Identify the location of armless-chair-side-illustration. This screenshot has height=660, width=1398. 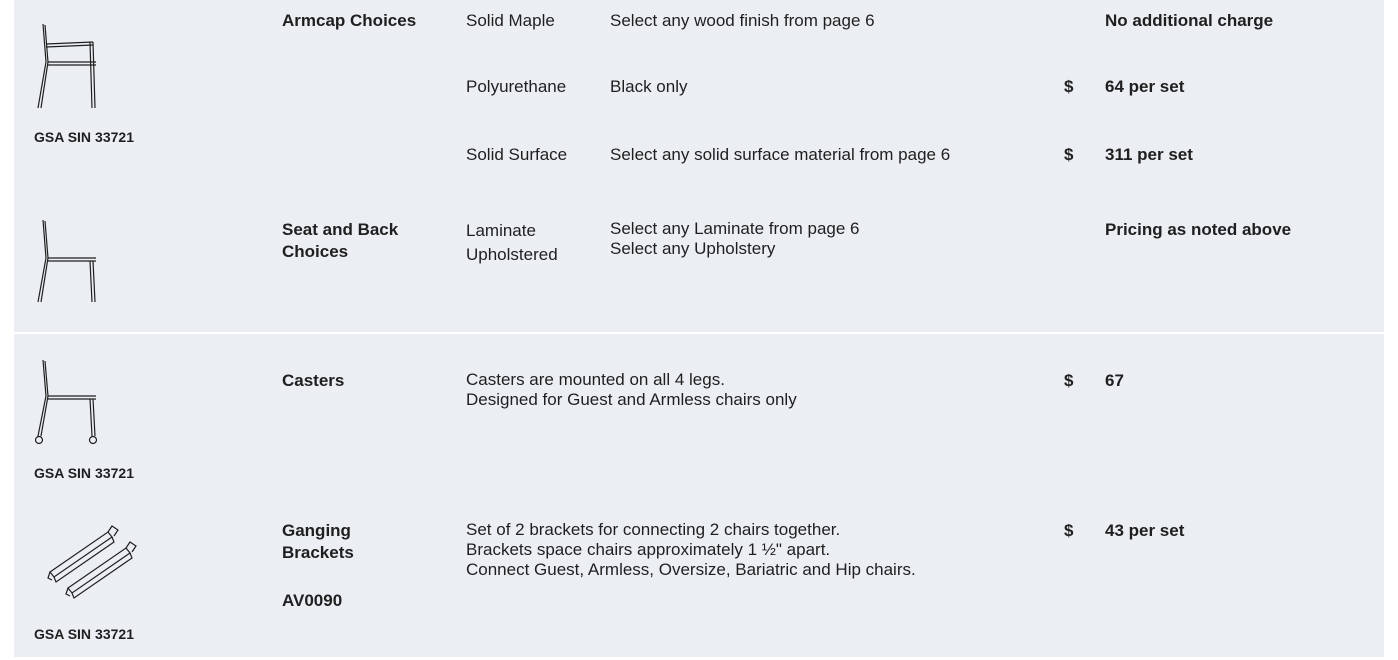
(66, 261).